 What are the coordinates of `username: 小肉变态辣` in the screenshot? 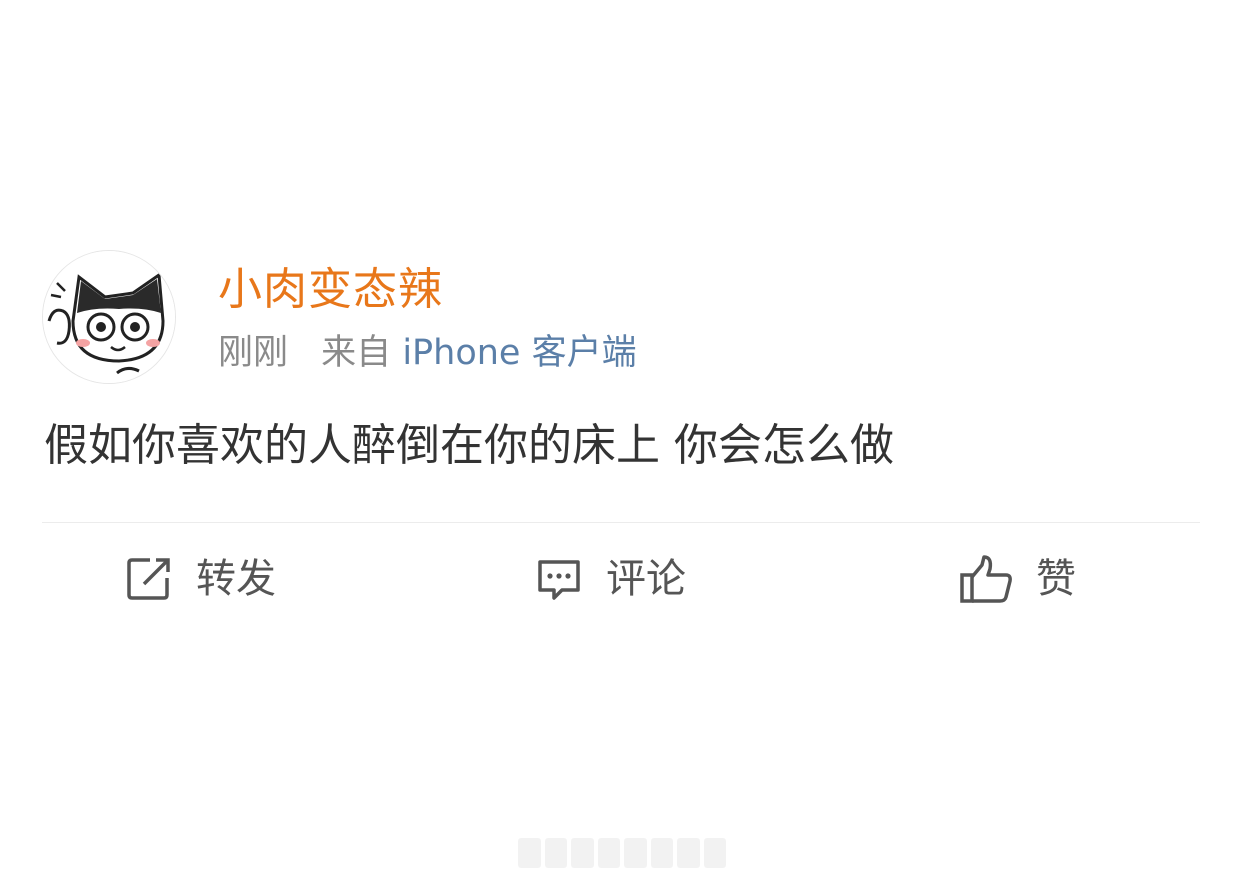 It's located at (427, 290).